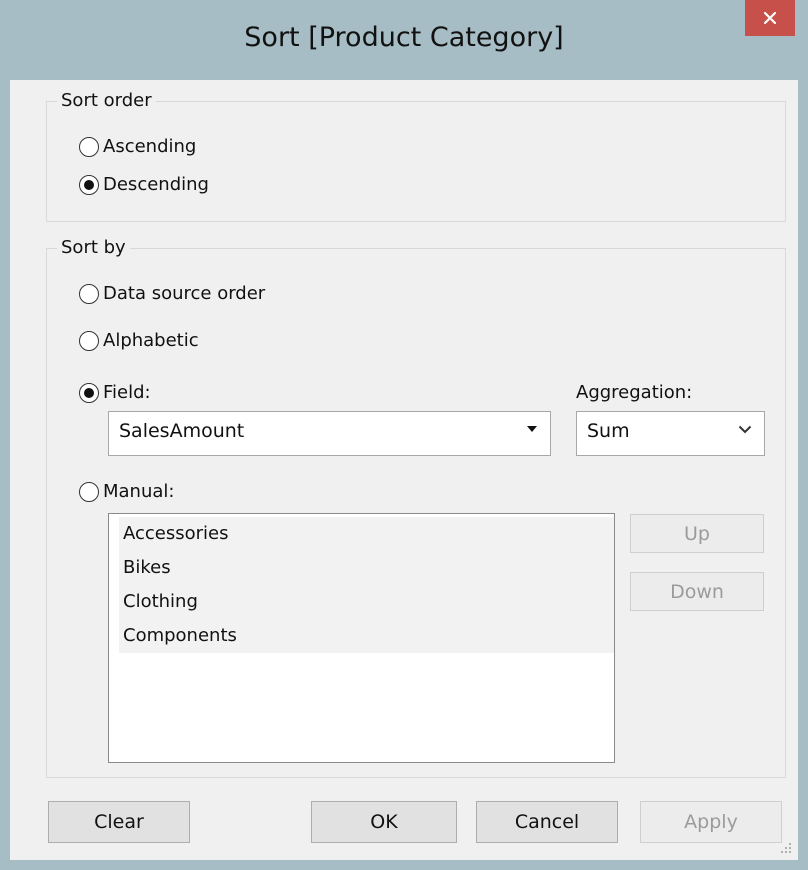 This screenshot has width=808, height=870. What do you see at coordinates (151, 340) in the screenshot?
I see `radio-alphabetic-label: Alphabetic` at bounding box center [151, 340].